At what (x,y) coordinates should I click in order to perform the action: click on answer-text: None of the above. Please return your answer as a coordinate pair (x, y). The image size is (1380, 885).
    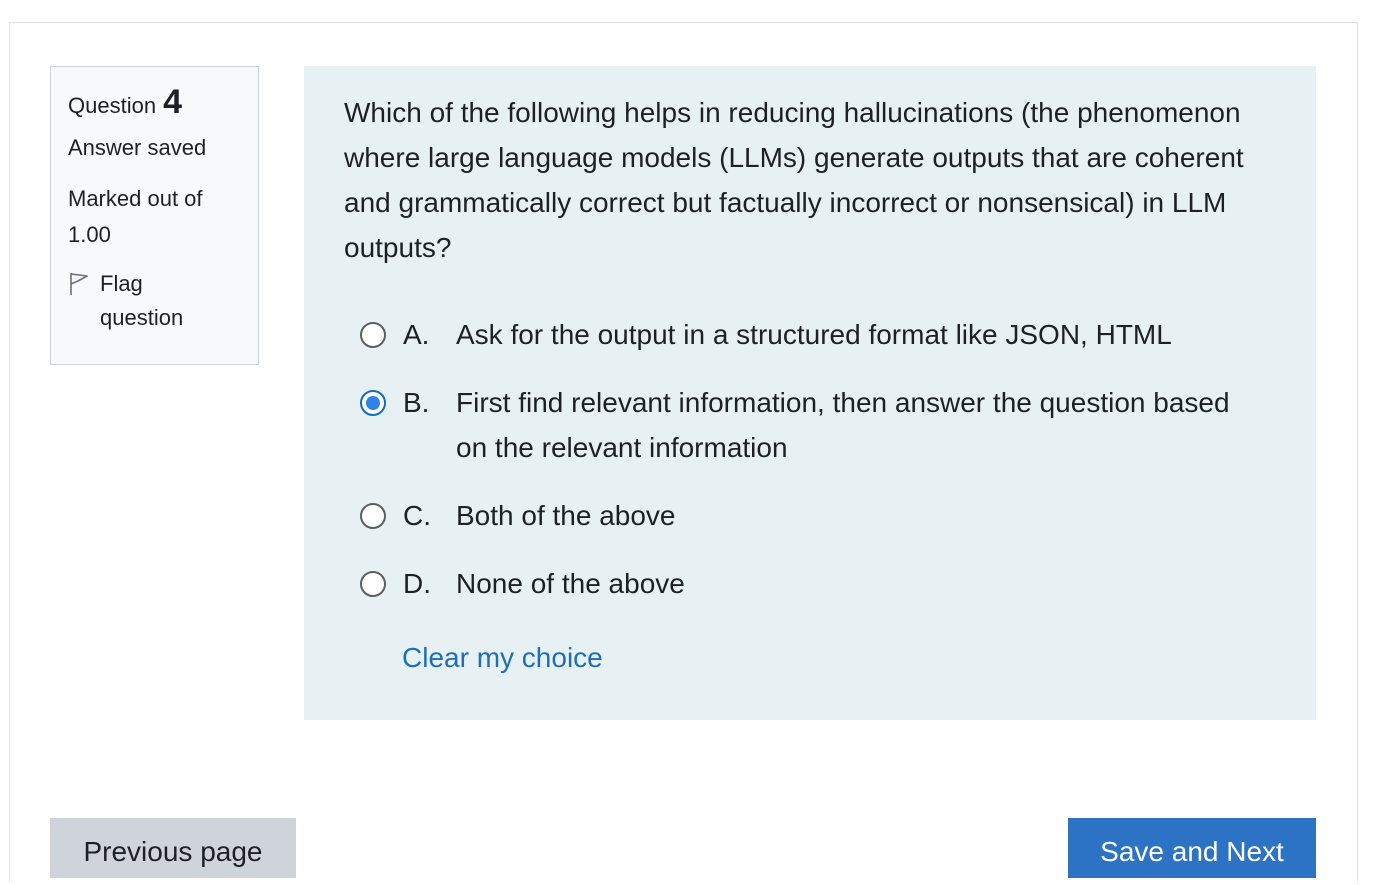
    Looking at the image, I should click on (570, 583).